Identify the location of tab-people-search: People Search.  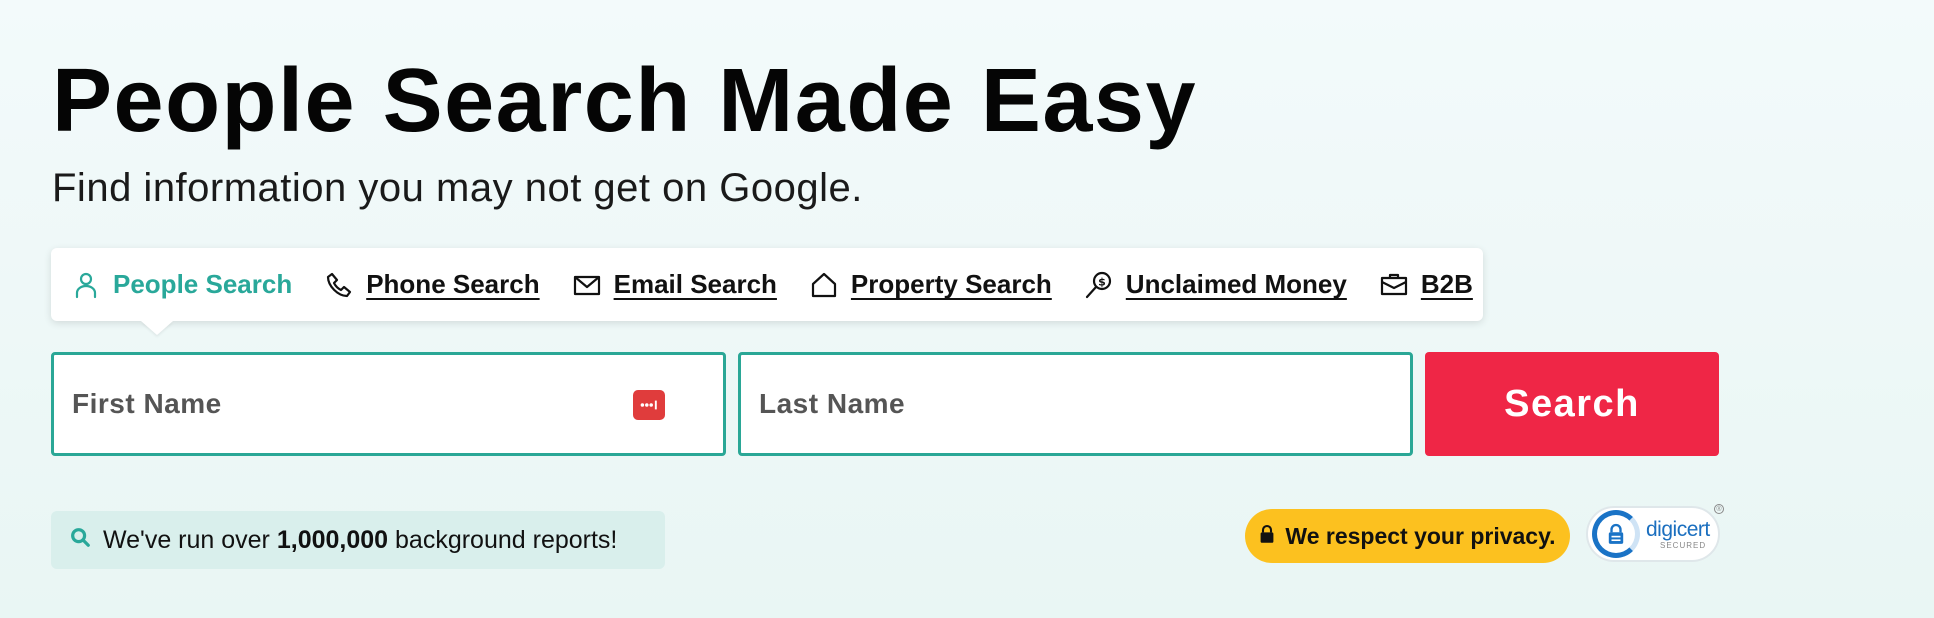
(189, 285).